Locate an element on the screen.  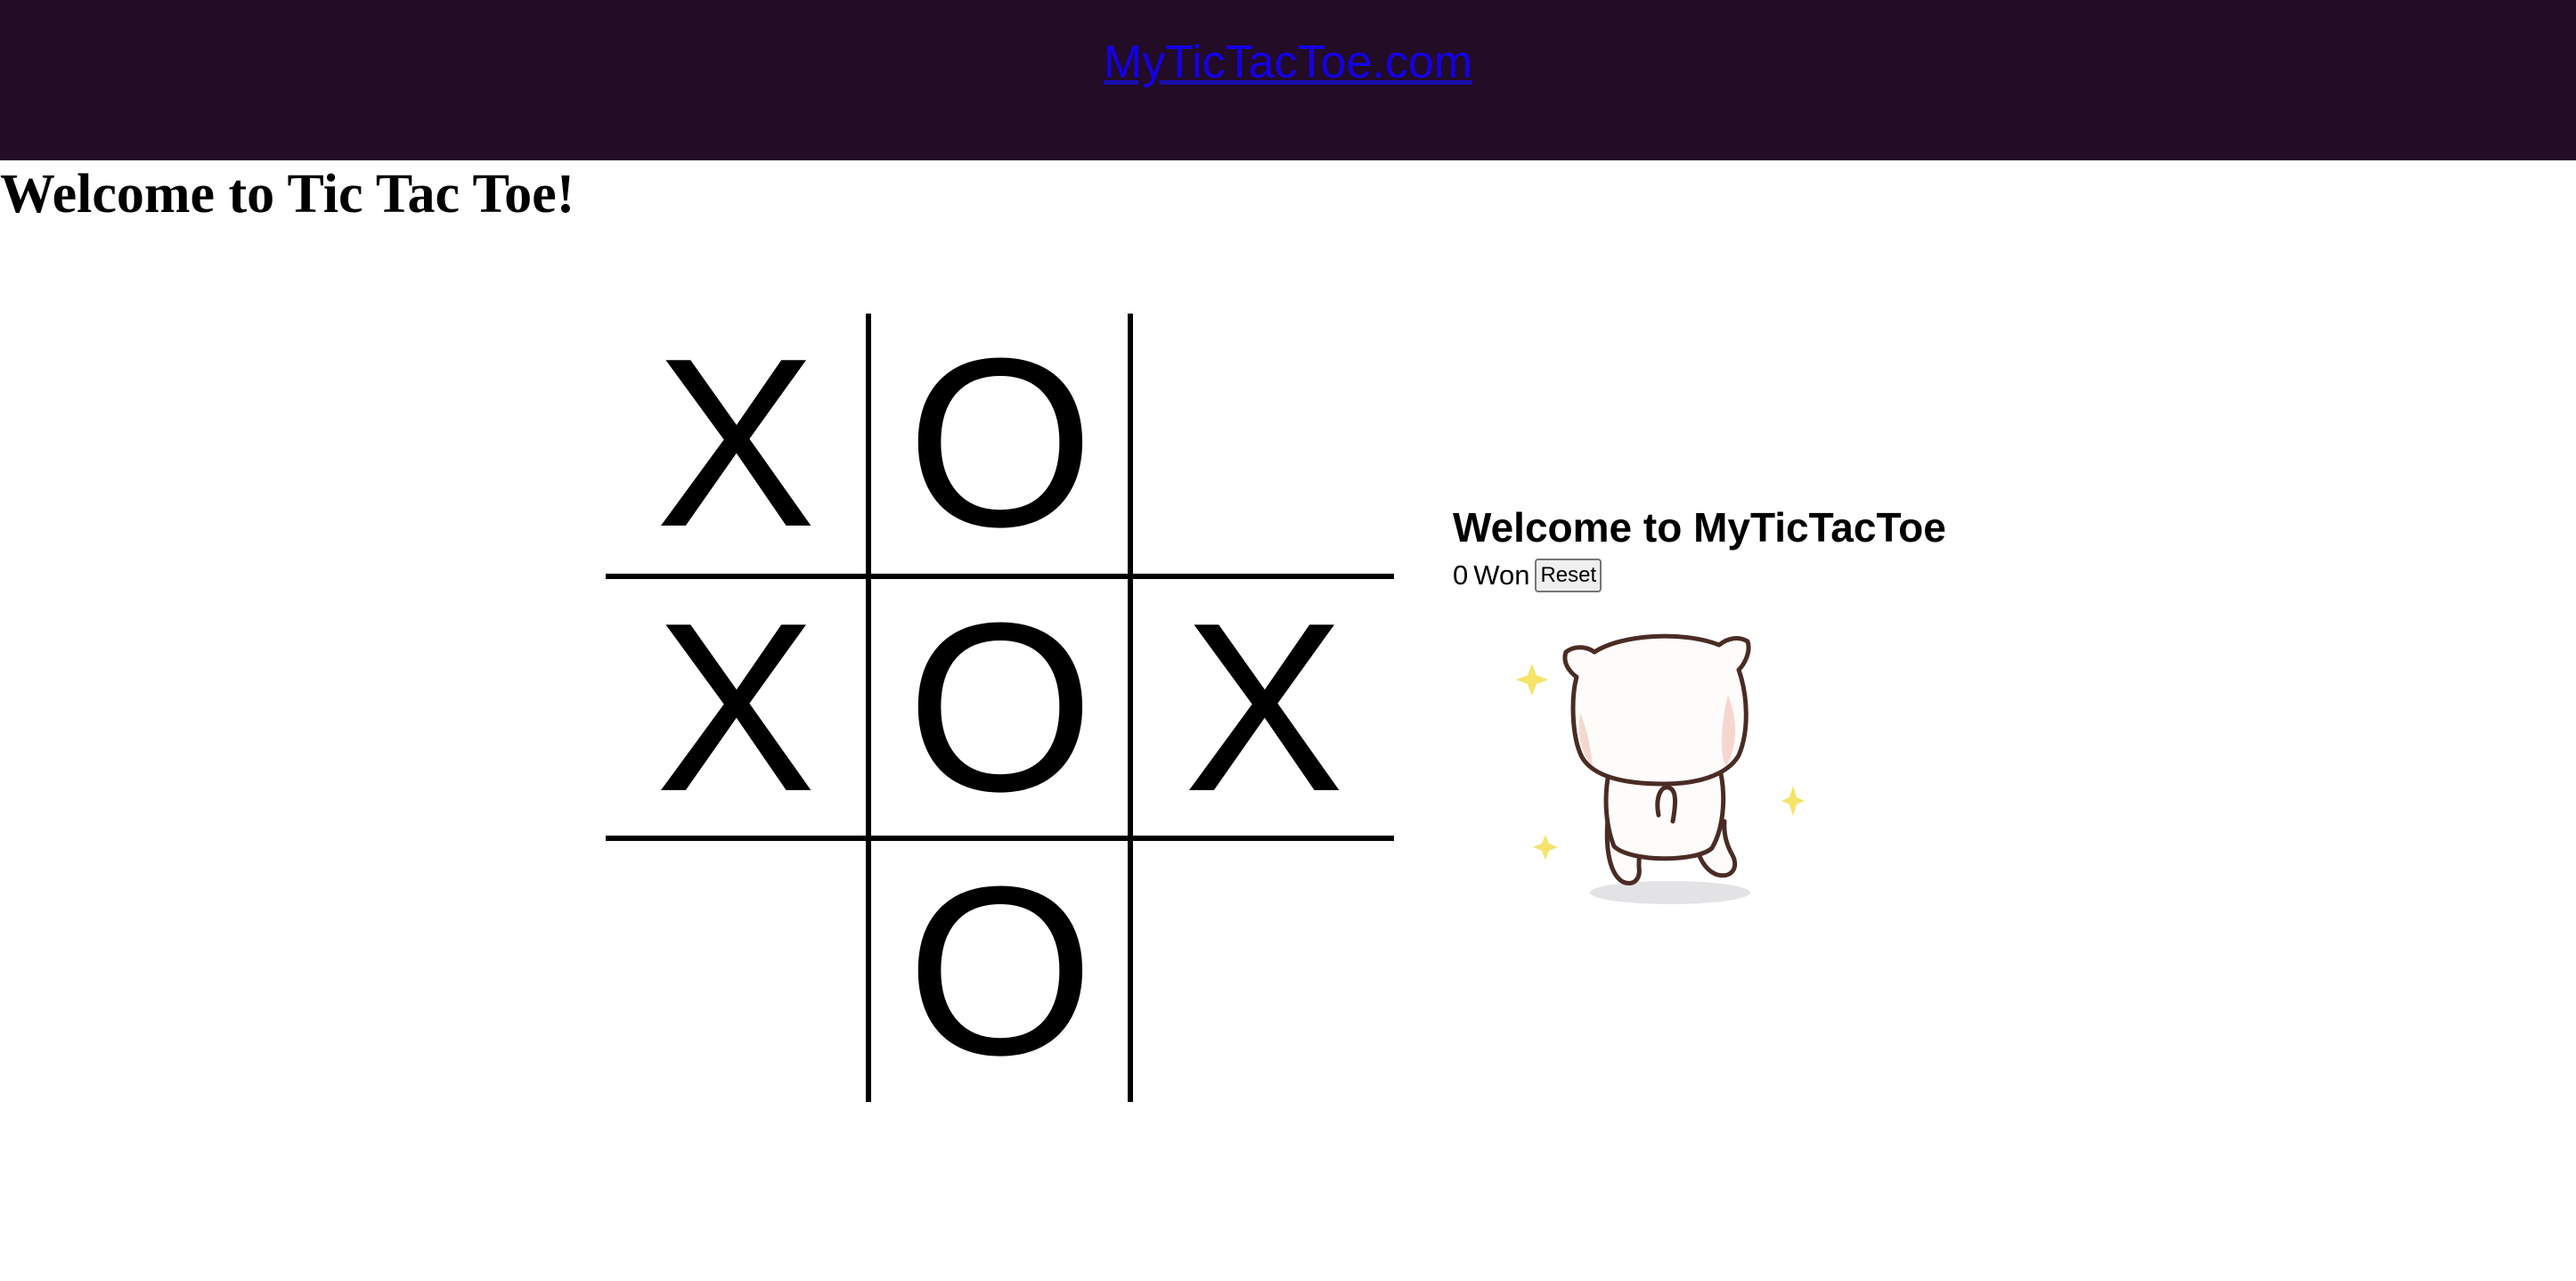
cat-mascot-icon is located at coordinates (1661, 768).